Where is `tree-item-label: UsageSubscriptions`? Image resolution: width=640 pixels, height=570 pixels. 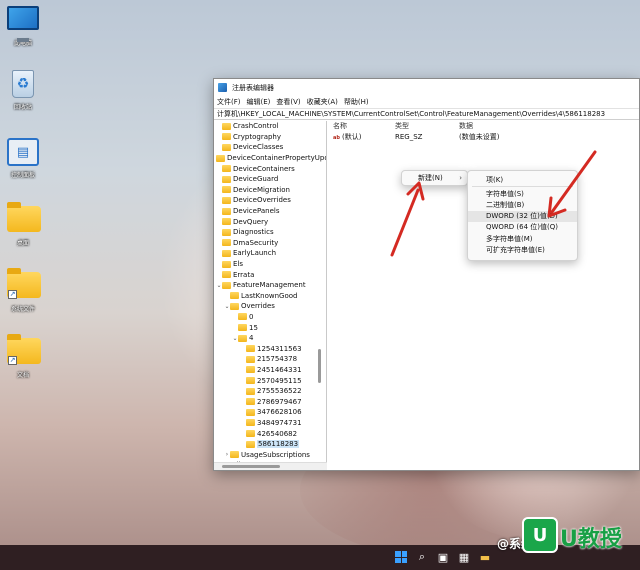
tree-item-label: UsageSubscriptions is located at coordinates (275, 454).